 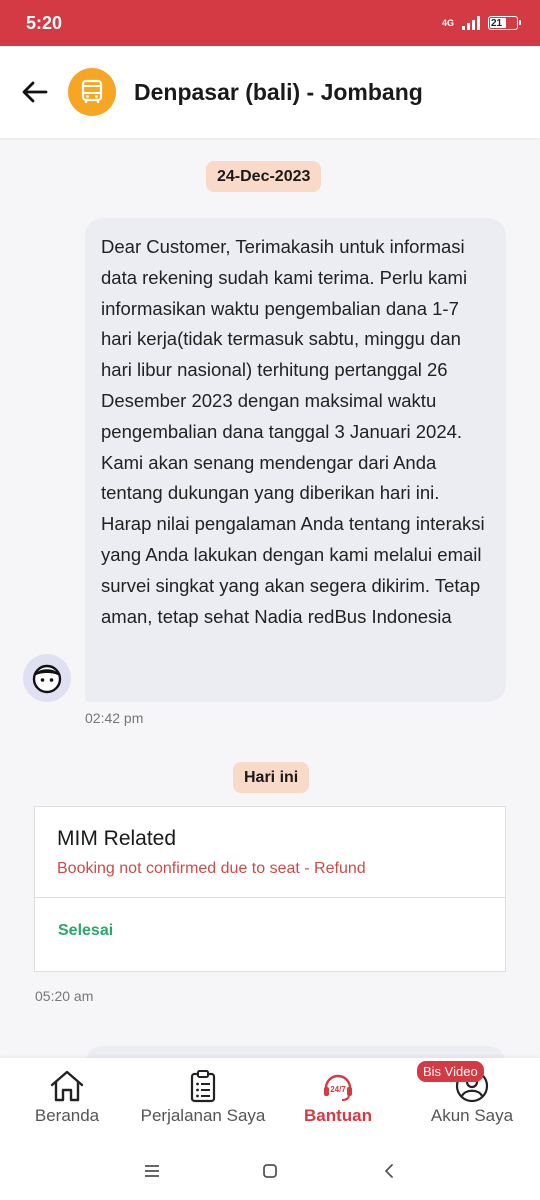 I want to click on agent-avatar, so click(x=47, y=678).